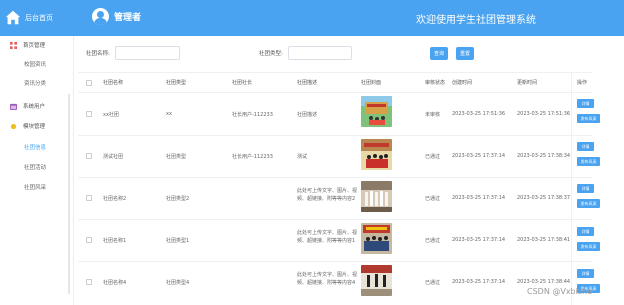 This screenshot has width=624, height=305. Describe the element at coordinates (544, 240) in the screenshot. I see `cell-updated-time: 2023-03-25 17:38:41` at that location.